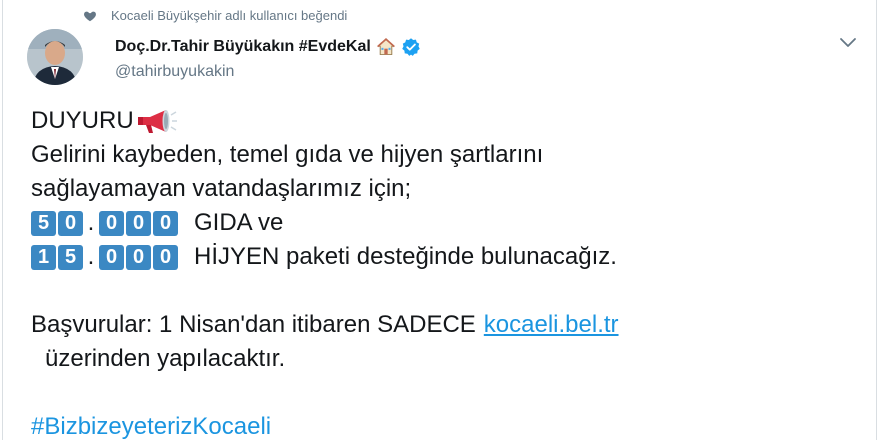 The height and width of the screenshot is (444, 880). I want to click on application-line-2: üzerinden yapılacaktır., so click(165, 358).